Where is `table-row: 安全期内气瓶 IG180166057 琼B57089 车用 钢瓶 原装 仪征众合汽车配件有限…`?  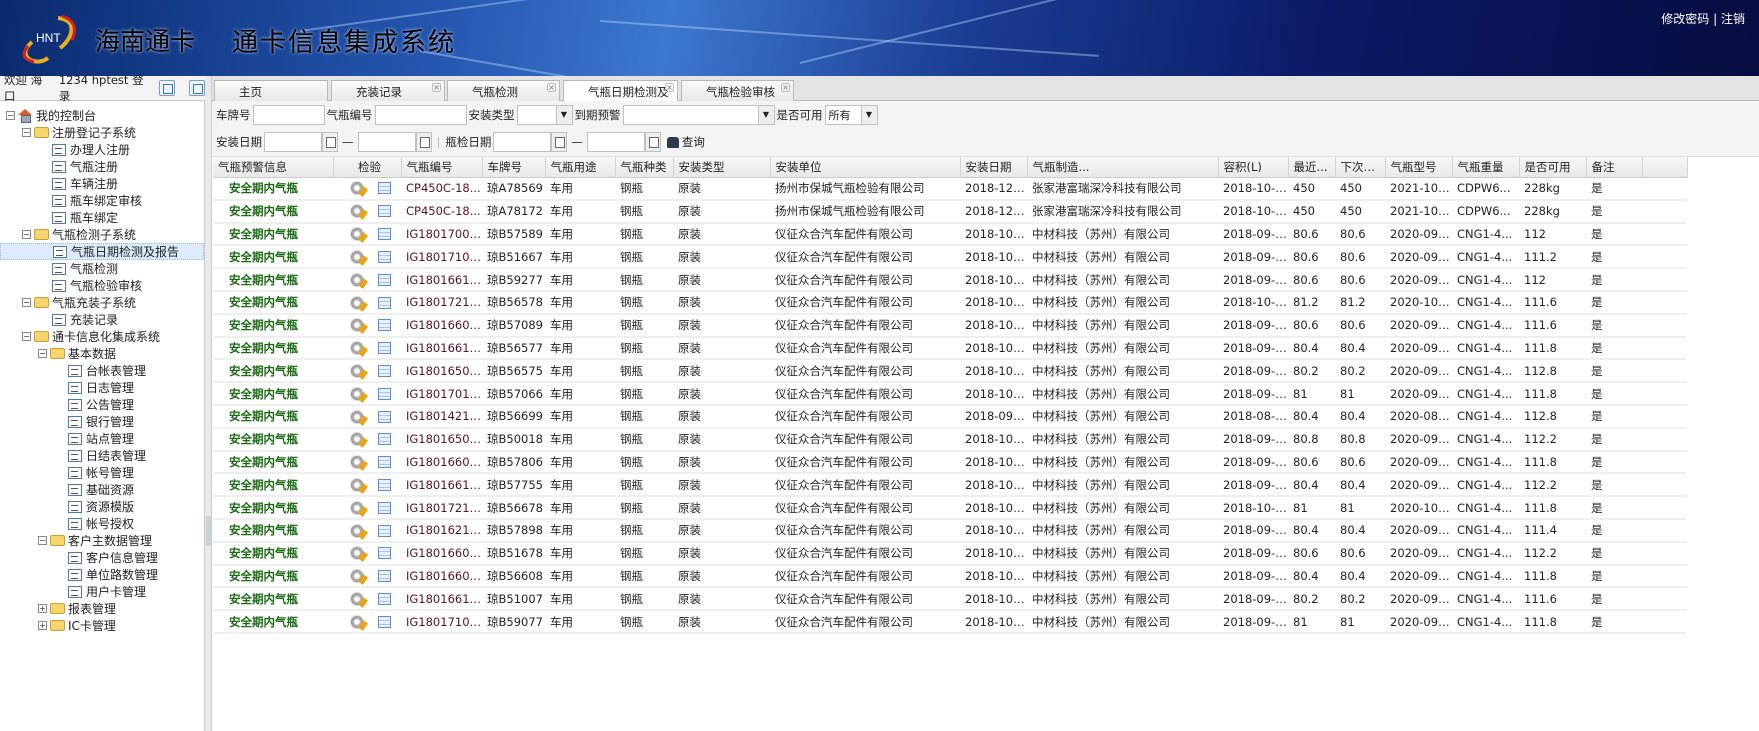 table-row: 安全期内气瓶 IG180166057 琼B57089 车用 钢瓶 原装 仪征众合汽车配件有限… is located at coordinates (967, 325).